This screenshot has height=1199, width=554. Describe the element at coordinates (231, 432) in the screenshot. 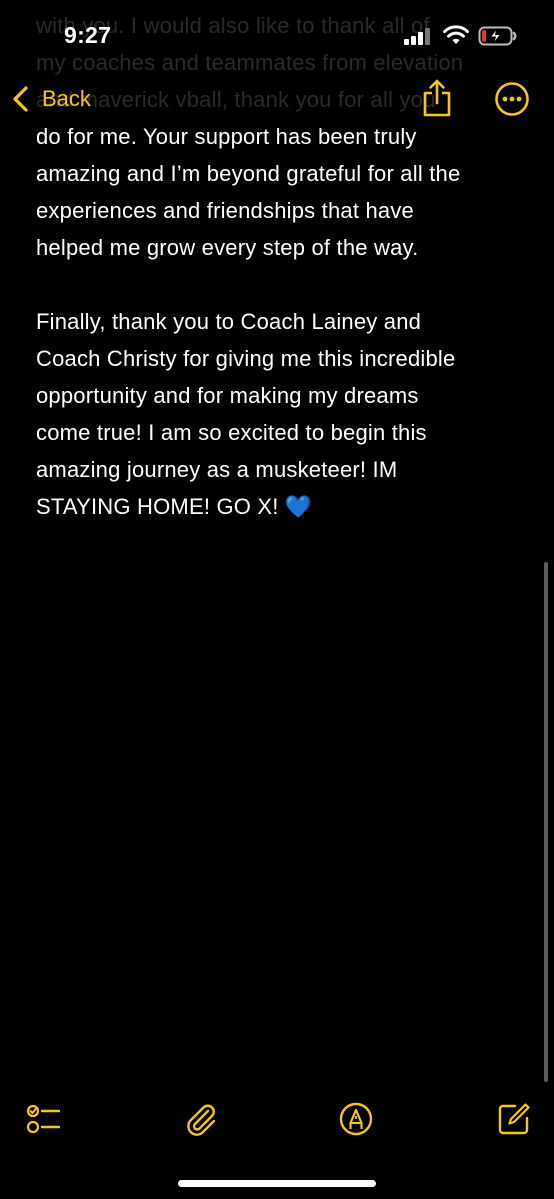

I see `note-line: come true! I am so excited to begin this` at that location.